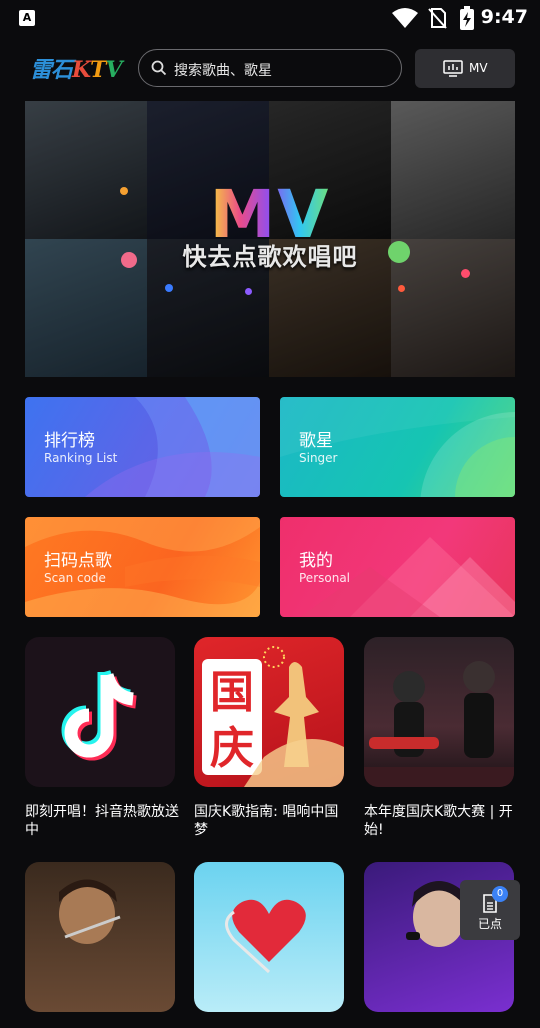 The image size is (540, 1028). What do you see at coordinates (453, 68) in the screenshot?
I see `monitor-chart-icon` at bounding box center [453, 68].